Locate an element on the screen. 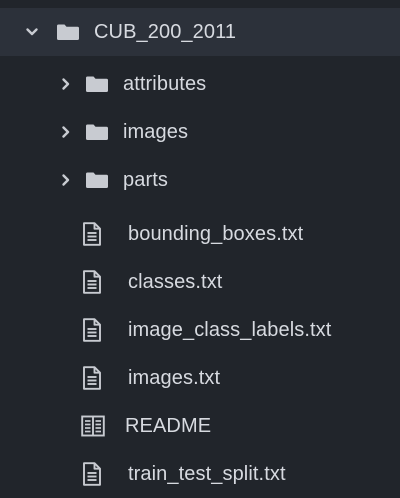 This screenshot has width=400, height=498. tree-file-classes: classes.txt is located at coordinates (200, 282).